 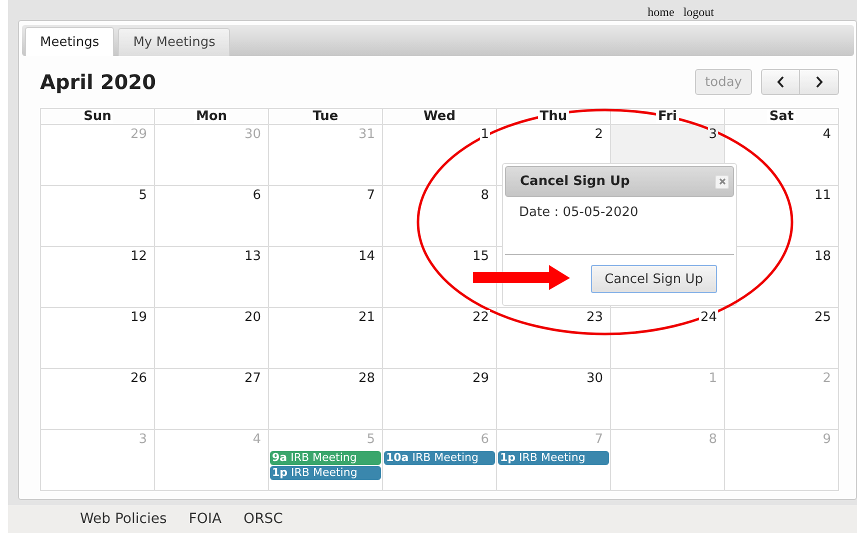 What do you see at coordinates (212, 216) in the screenshot?
I see `day-cell: 6` at bounding box center [212, 216].